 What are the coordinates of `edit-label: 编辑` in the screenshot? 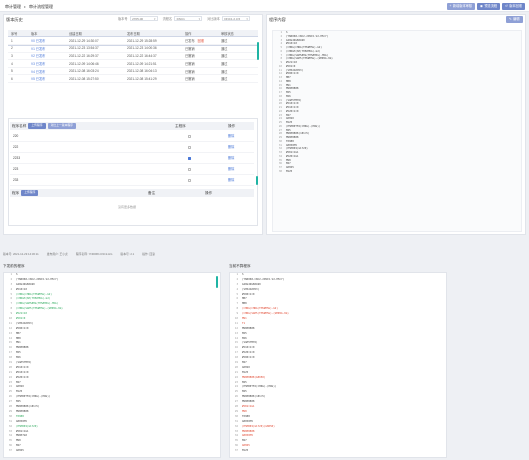 It's located at (516, 19).